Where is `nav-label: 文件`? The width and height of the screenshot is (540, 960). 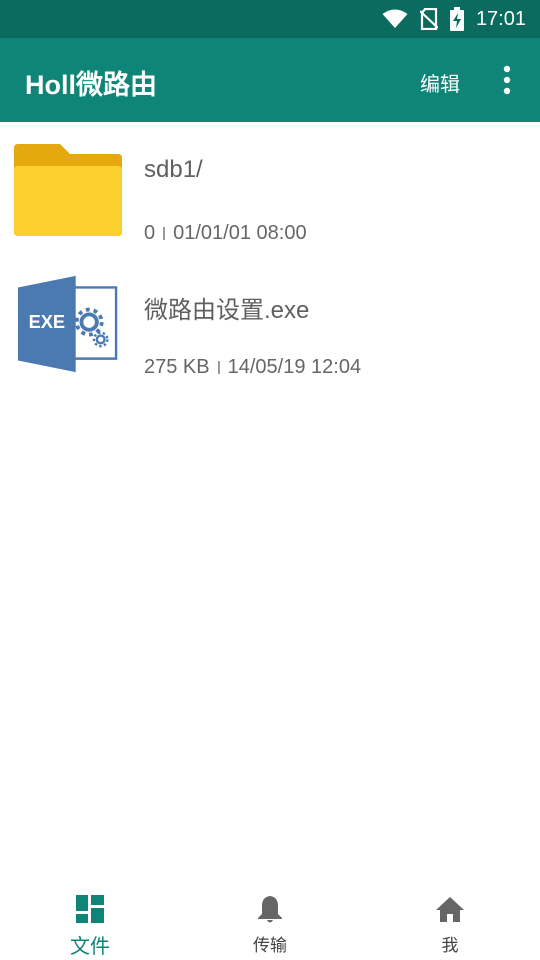
nav-label: 文件 is located at coordinates (90, 947).